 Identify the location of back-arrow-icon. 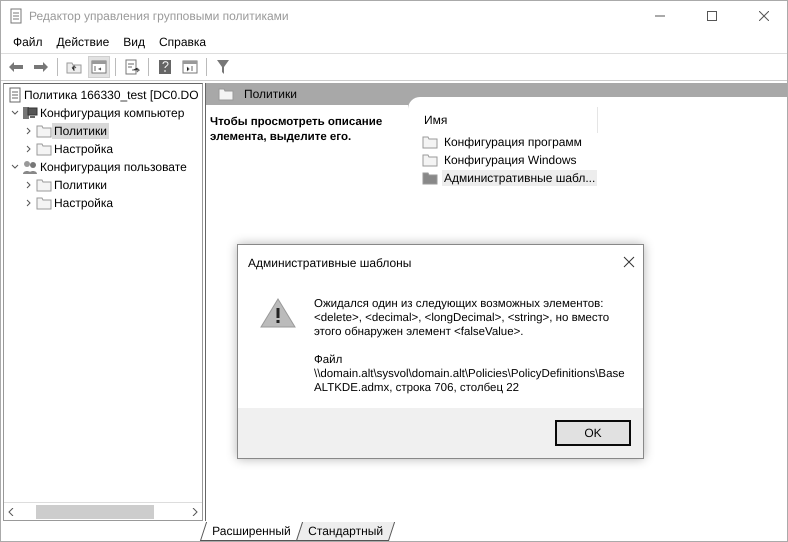
(16, 67).